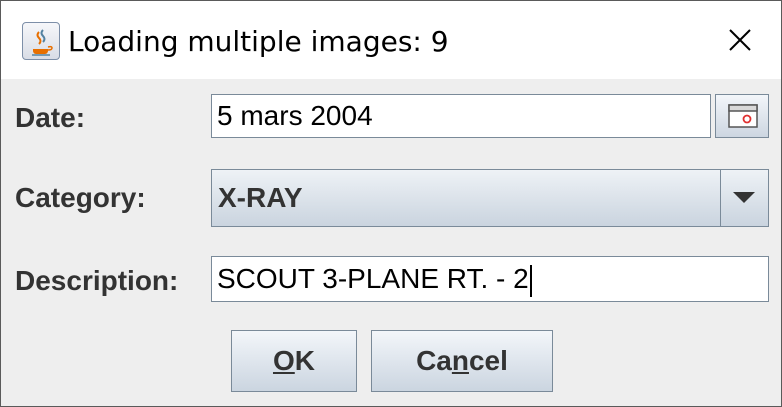 This screenshot has width=782, height=407. I want to click on cancel-button: Cancel, so click(462, 361).